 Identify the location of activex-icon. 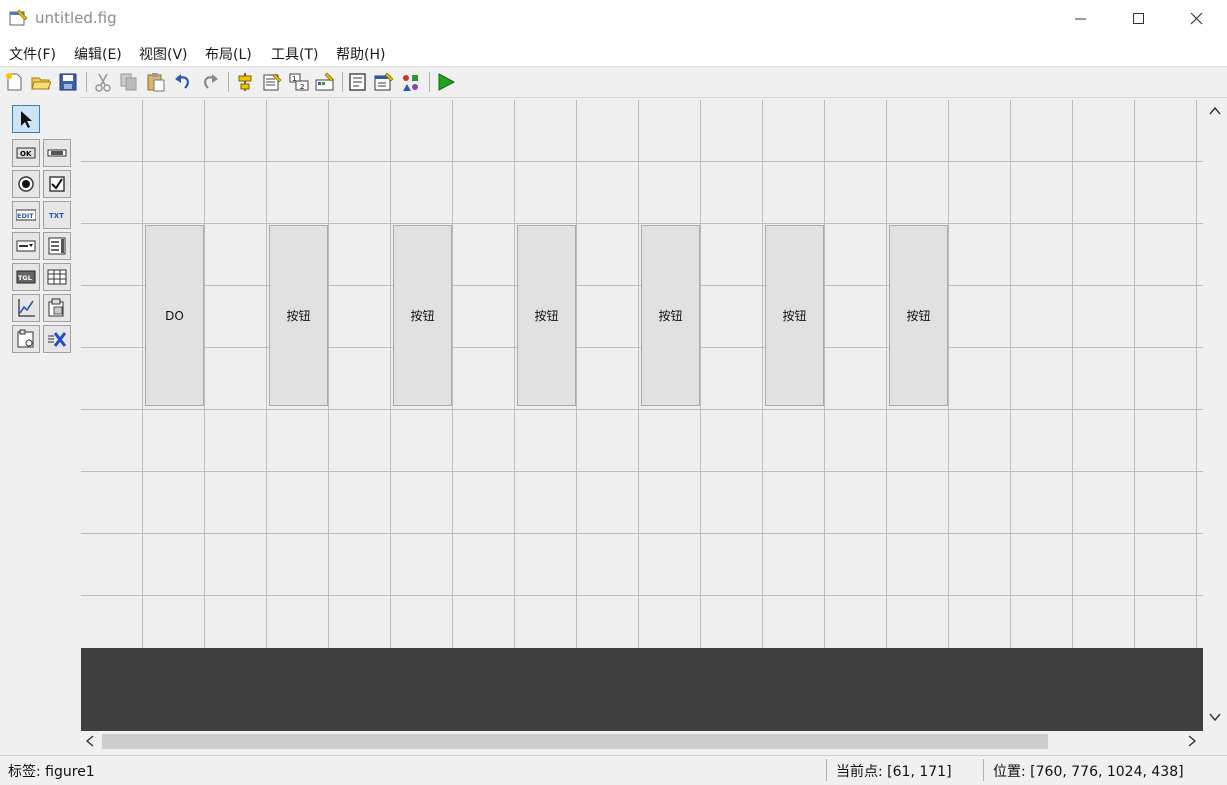
(57, 339).